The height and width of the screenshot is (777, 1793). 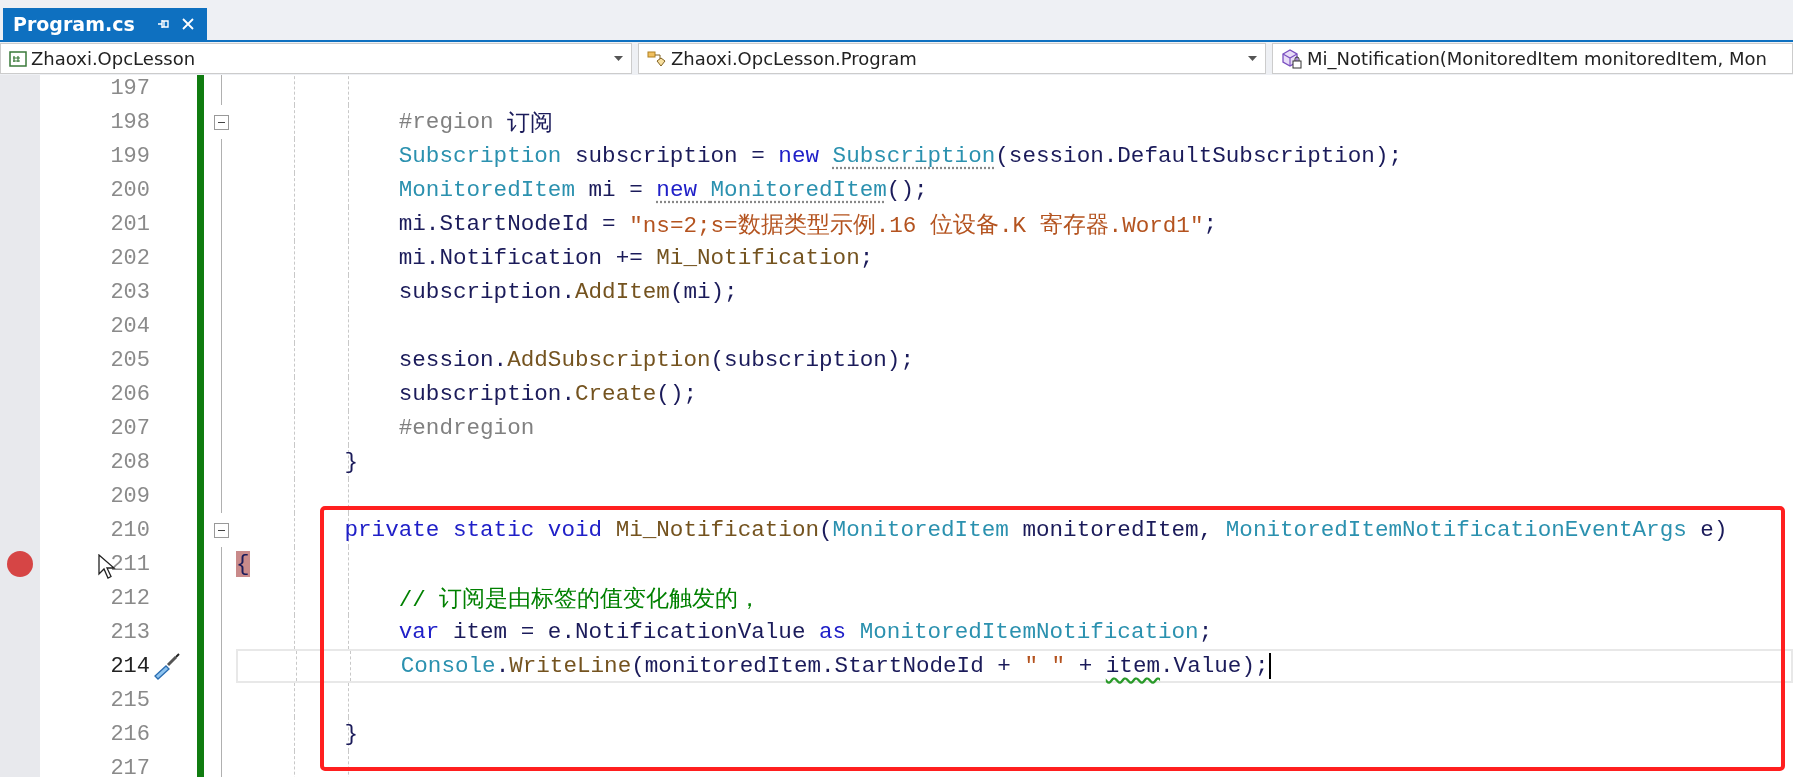 I want to click on line-number: 209, so click(x=130, y=496).